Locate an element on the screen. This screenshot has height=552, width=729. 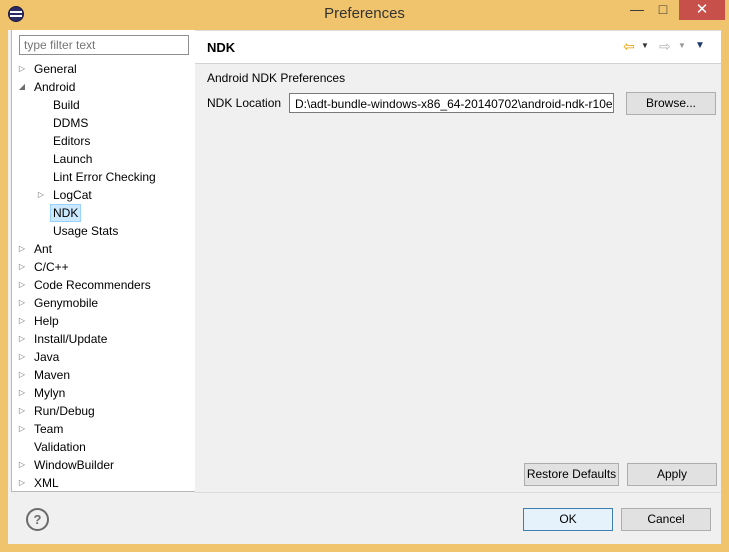
tree-item-label: Mylyn is located at coordinates (50, 393).